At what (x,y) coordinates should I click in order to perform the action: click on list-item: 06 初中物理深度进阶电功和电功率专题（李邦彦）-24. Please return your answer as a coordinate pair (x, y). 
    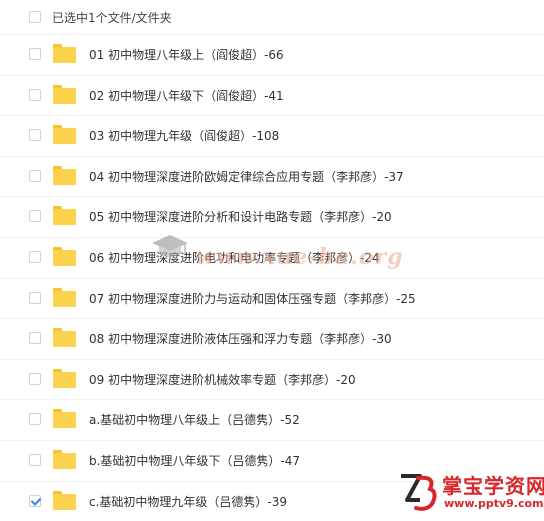
    Looking at the image, I should click on (272, 257).